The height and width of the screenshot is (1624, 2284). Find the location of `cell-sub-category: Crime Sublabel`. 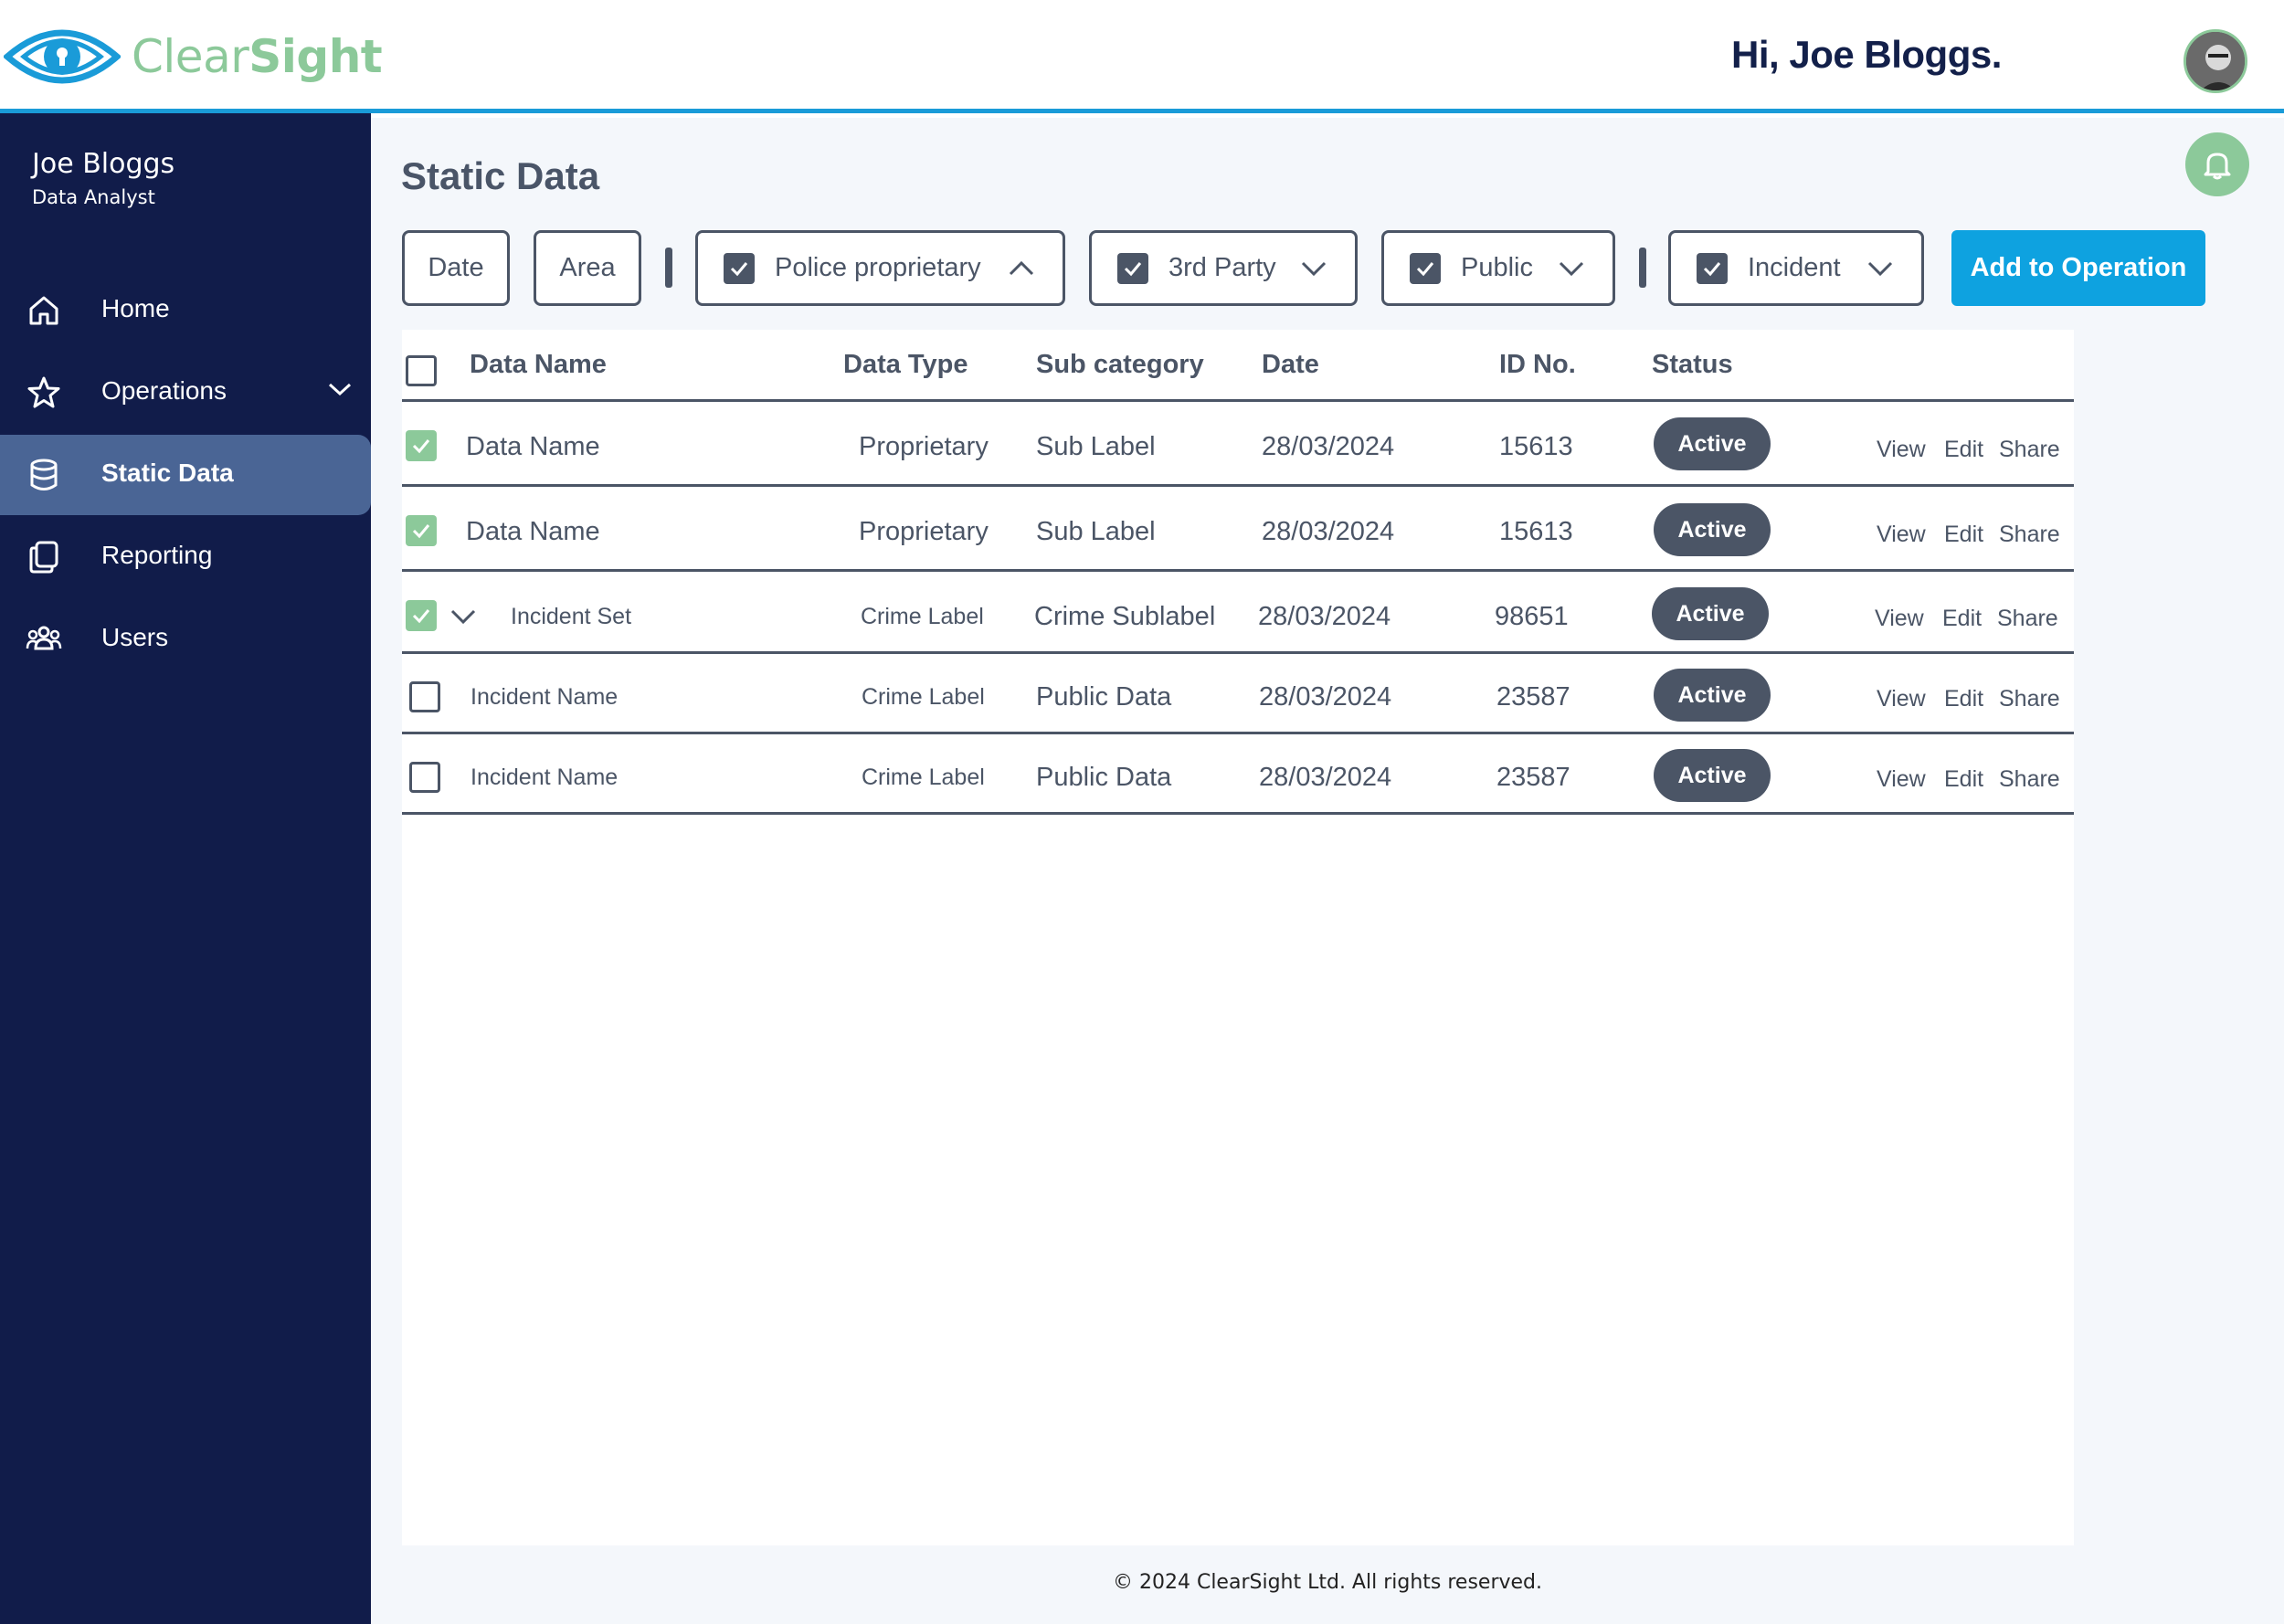

cell-sub-category: Crime Sublabel is located at coordinates (1125, 616).